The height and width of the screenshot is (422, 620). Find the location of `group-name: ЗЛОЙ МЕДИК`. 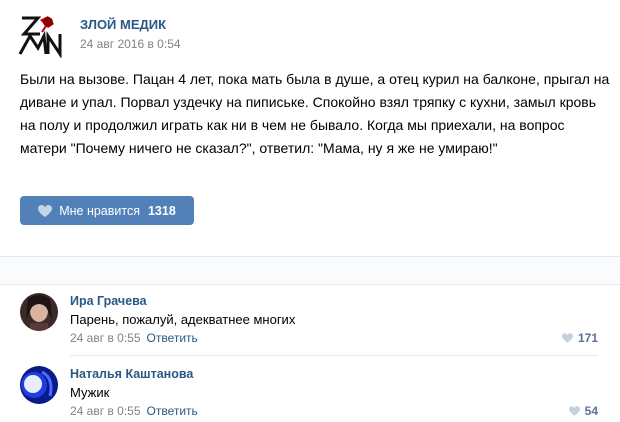

group-name: ЗЛОЙ МЕДИК is located at coordinates (123, 24).